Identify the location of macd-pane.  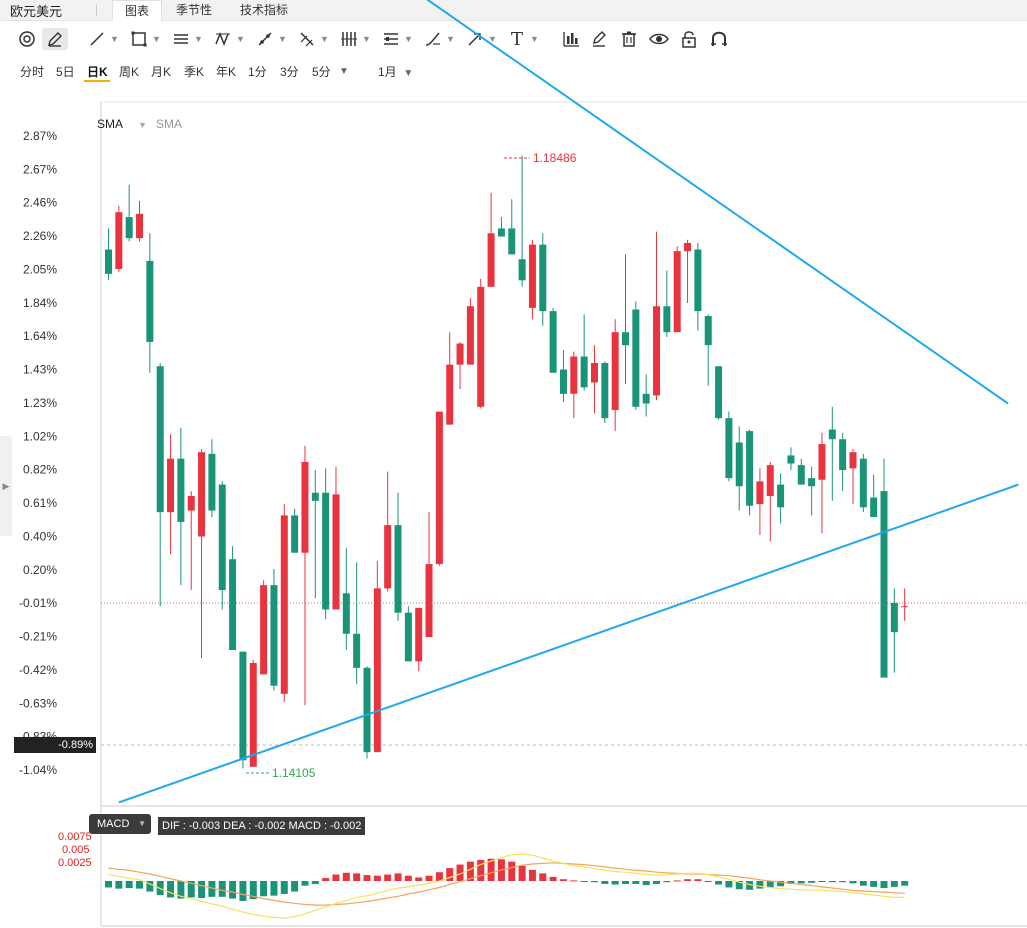
(507, 886).